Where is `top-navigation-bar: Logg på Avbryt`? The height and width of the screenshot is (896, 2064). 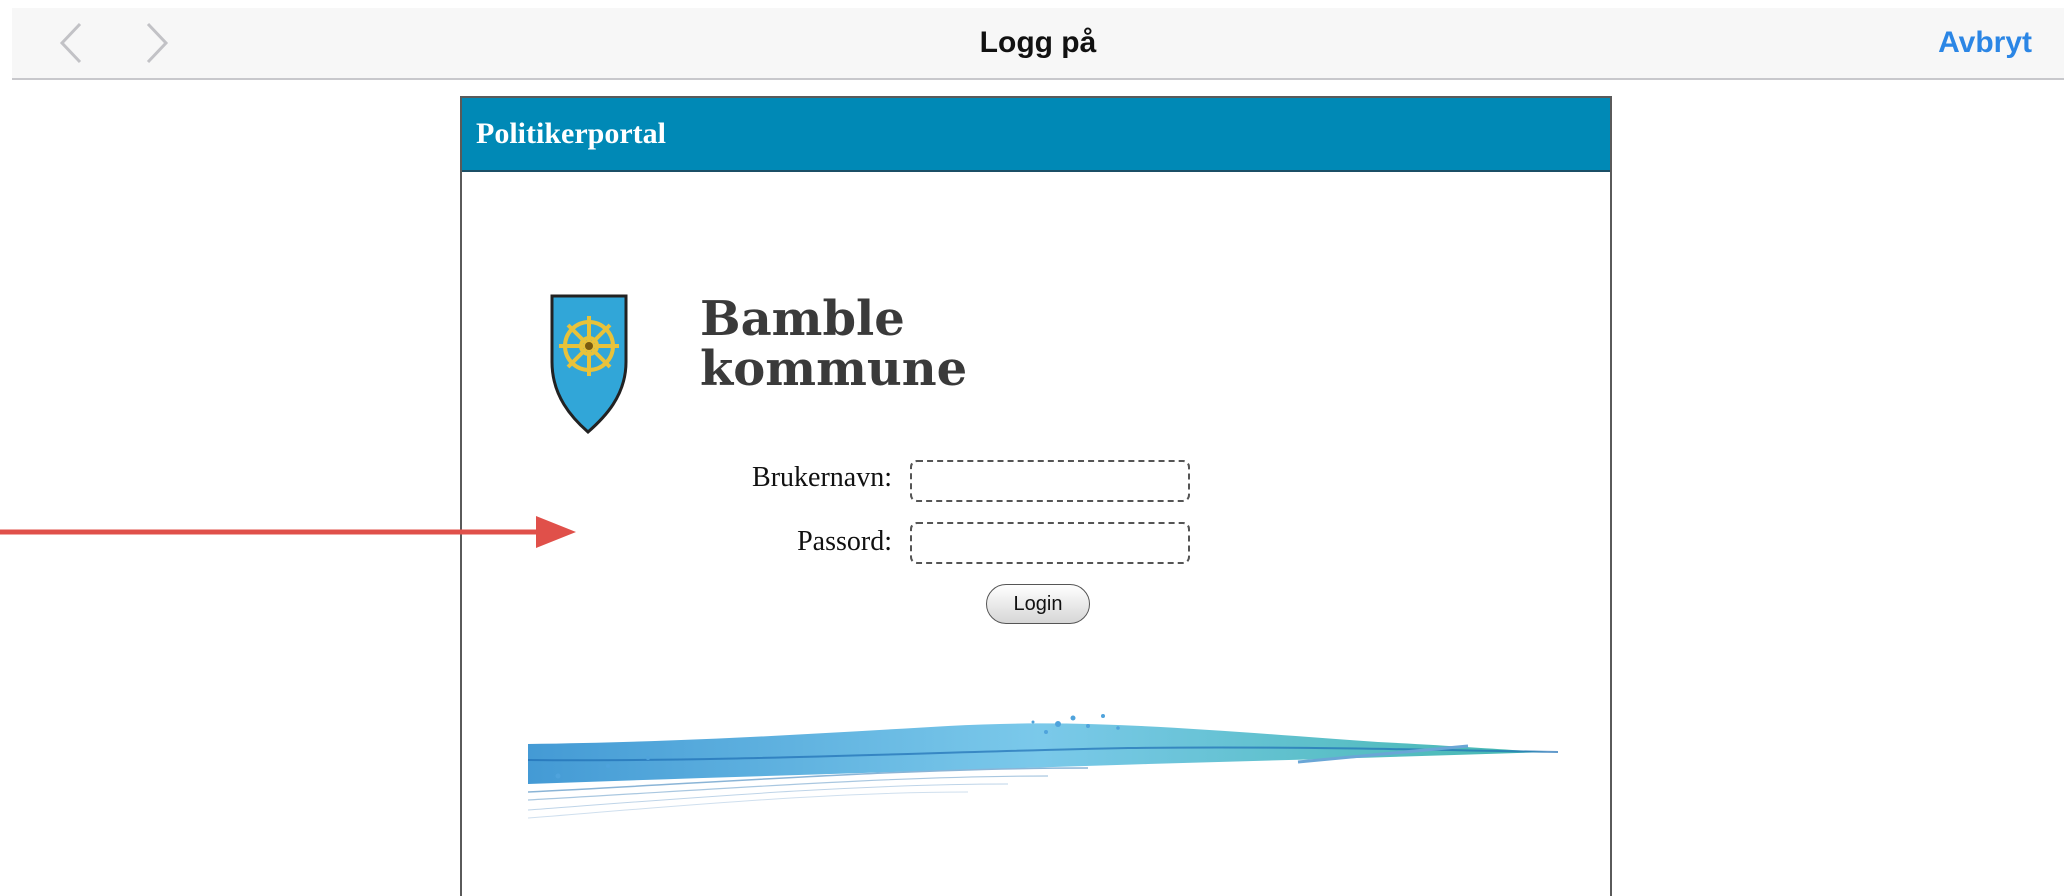 top-navigation-bar: Logg på Avbryt is located at coordinates (1038, 44).